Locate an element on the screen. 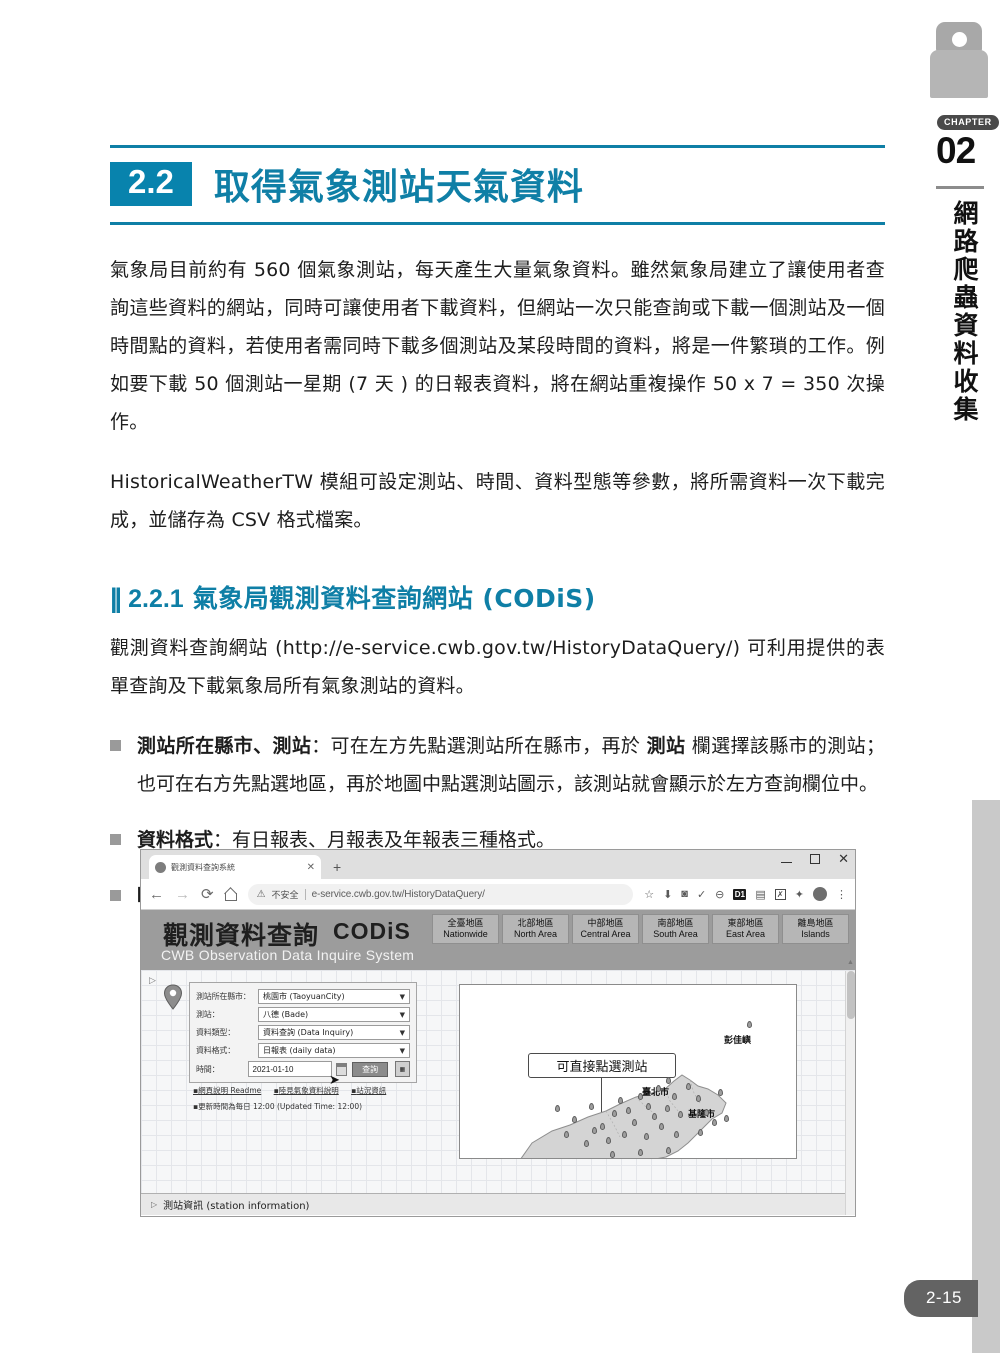 This screenshot has width=1000, height=1353. region-tab-north: 北部地區 North Area is located at coordinates (535, 929).